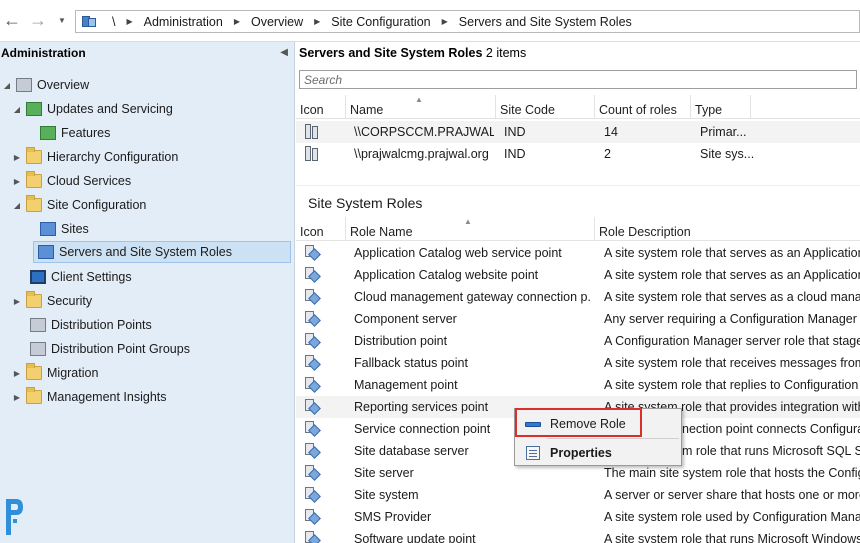 Image resolution: width=860 pixels, height=543 pixels. I want to click on tree-item-label: Servers and Site System Roles, so click(145, 252).